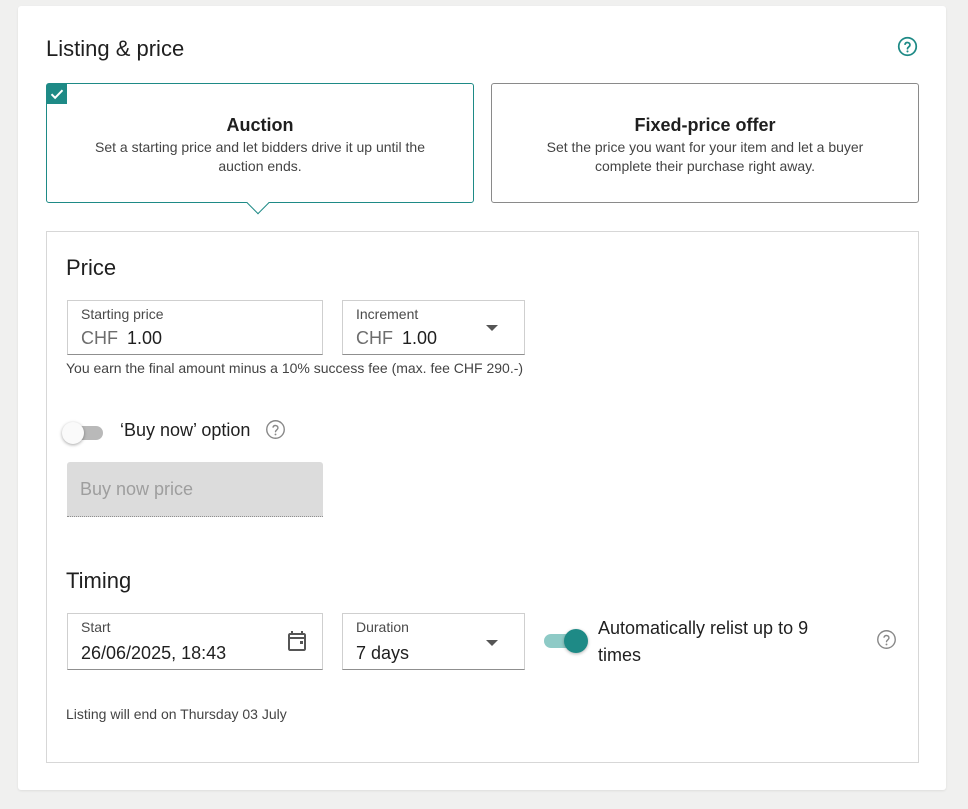 The image size is (968, 809). I want to click on fixed-price-title: Fixed-price offer, so click(705, 125).